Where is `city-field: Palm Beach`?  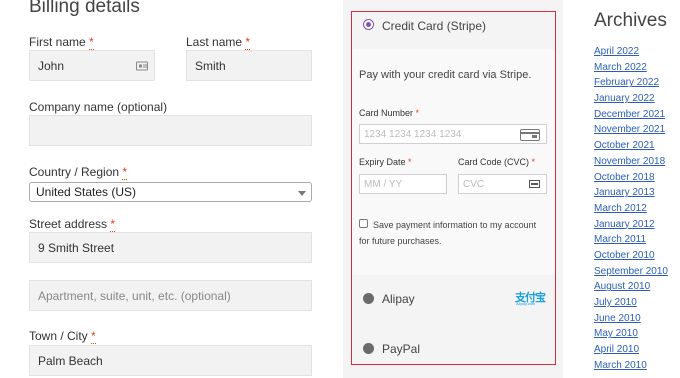
city-field: Palm Beach is located at coordinates (170, 360).